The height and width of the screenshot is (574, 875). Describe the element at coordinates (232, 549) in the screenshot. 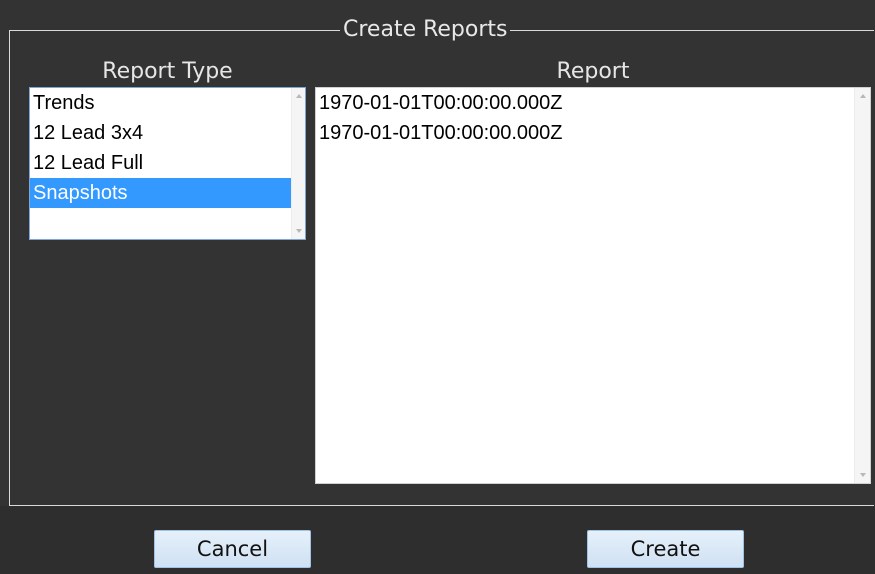

I see `cancel-button: Cancel` at that location.